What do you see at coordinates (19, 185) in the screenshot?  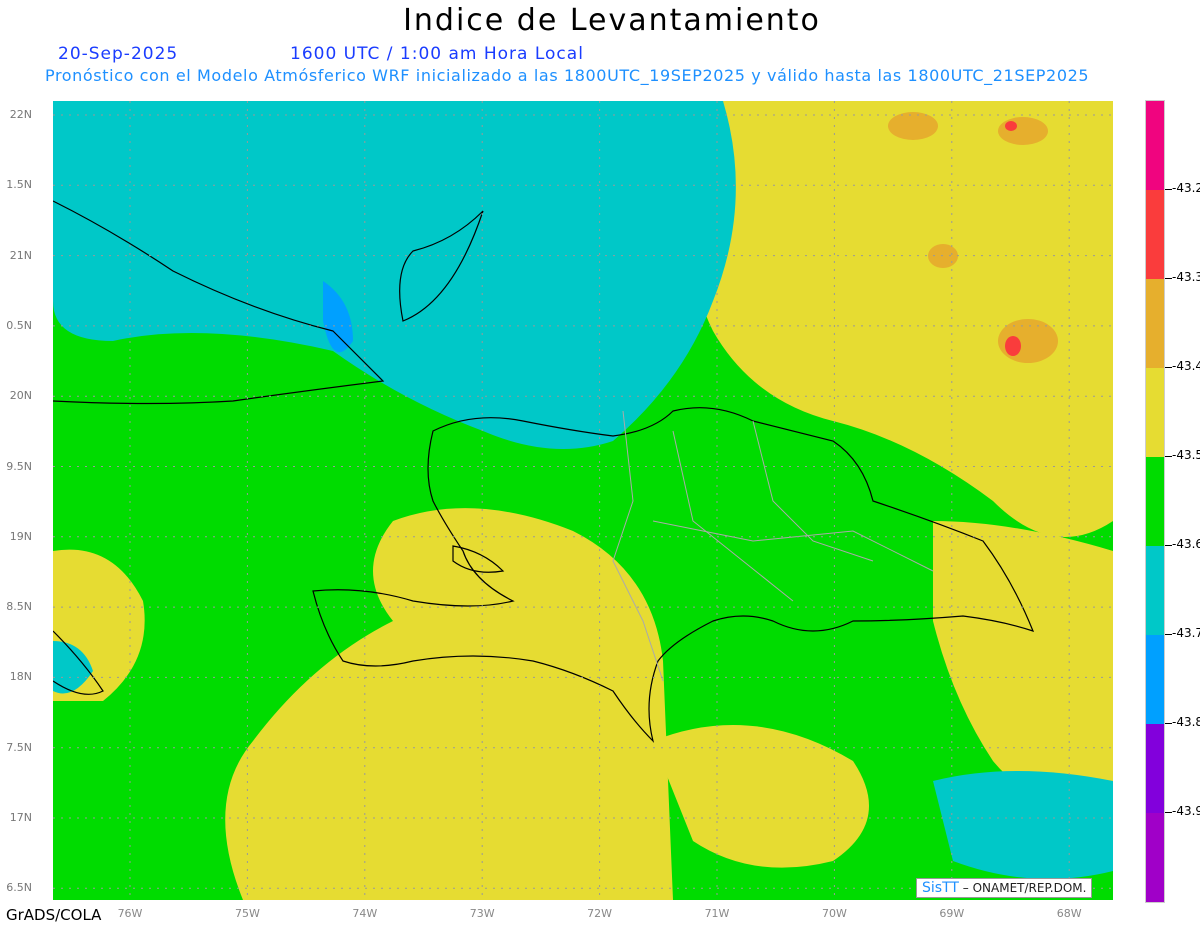 I see `lat-label: 1.5N` at bounding box center [19, 185].